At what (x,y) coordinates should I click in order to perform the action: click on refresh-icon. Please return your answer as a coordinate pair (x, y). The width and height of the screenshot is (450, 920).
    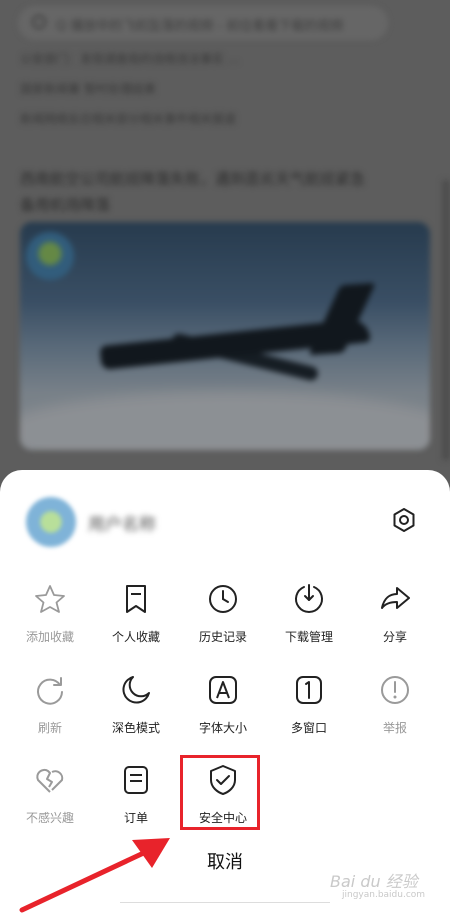
    Looking at the image, I should click on (50, 691).